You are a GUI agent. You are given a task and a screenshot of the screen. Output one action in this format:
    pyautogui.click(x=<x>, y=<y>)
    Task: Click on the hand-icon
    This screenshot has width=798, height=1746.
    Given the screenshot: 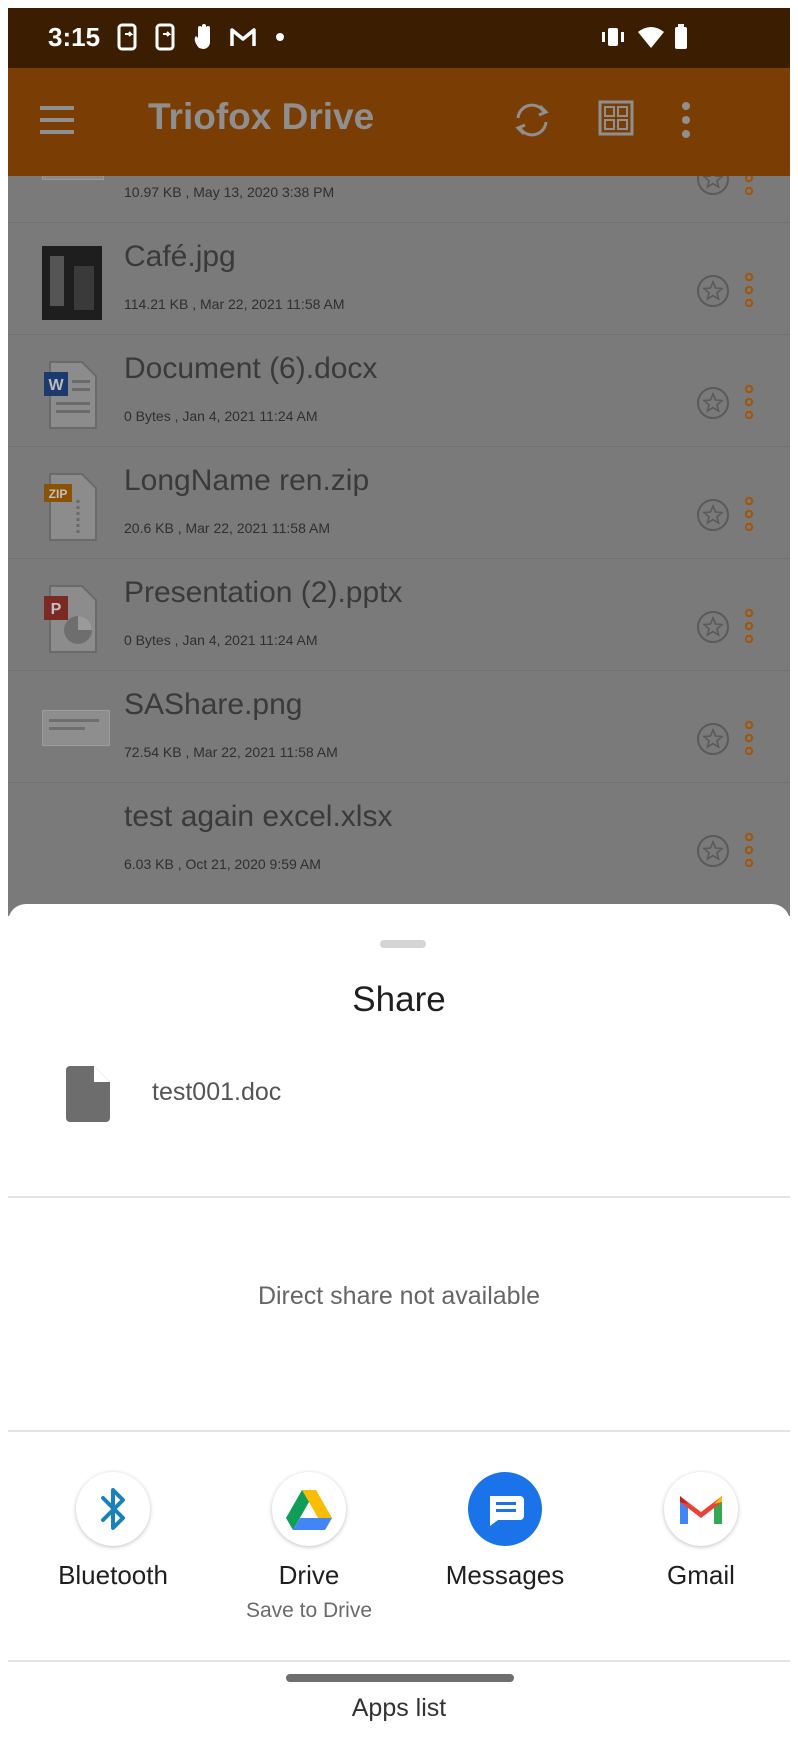 What is the action you would take?
    pyautogui.click(x=202, y=36)
    